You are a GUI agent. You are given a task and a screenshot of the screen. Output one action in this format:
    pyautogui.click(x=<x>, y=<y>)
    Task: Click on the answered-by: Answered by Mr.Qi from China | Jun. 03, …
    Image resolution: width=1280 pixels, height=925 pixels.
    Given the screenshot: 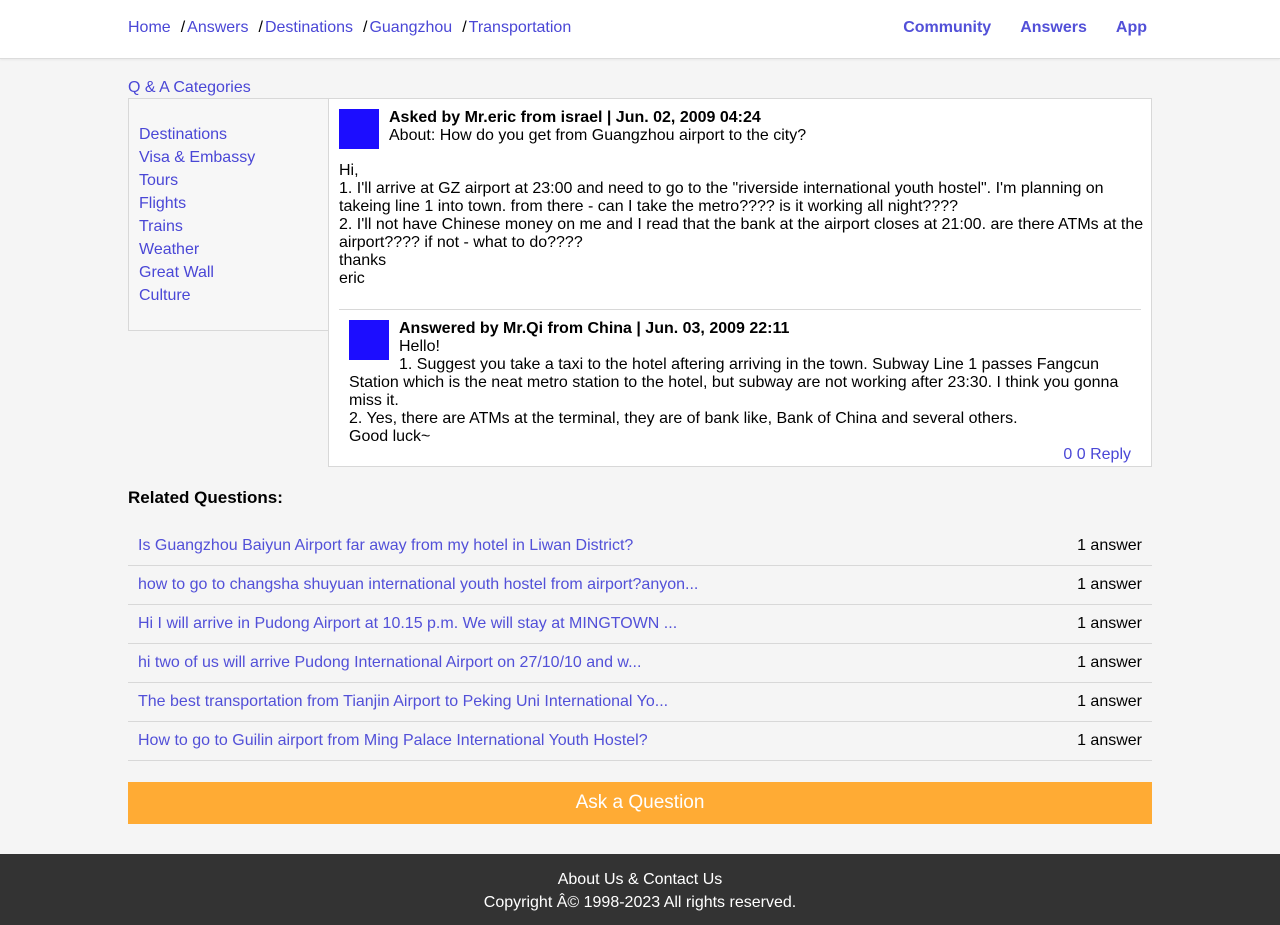 What is the action you would take?
    pyautogui.click(x=594, y=328)
    